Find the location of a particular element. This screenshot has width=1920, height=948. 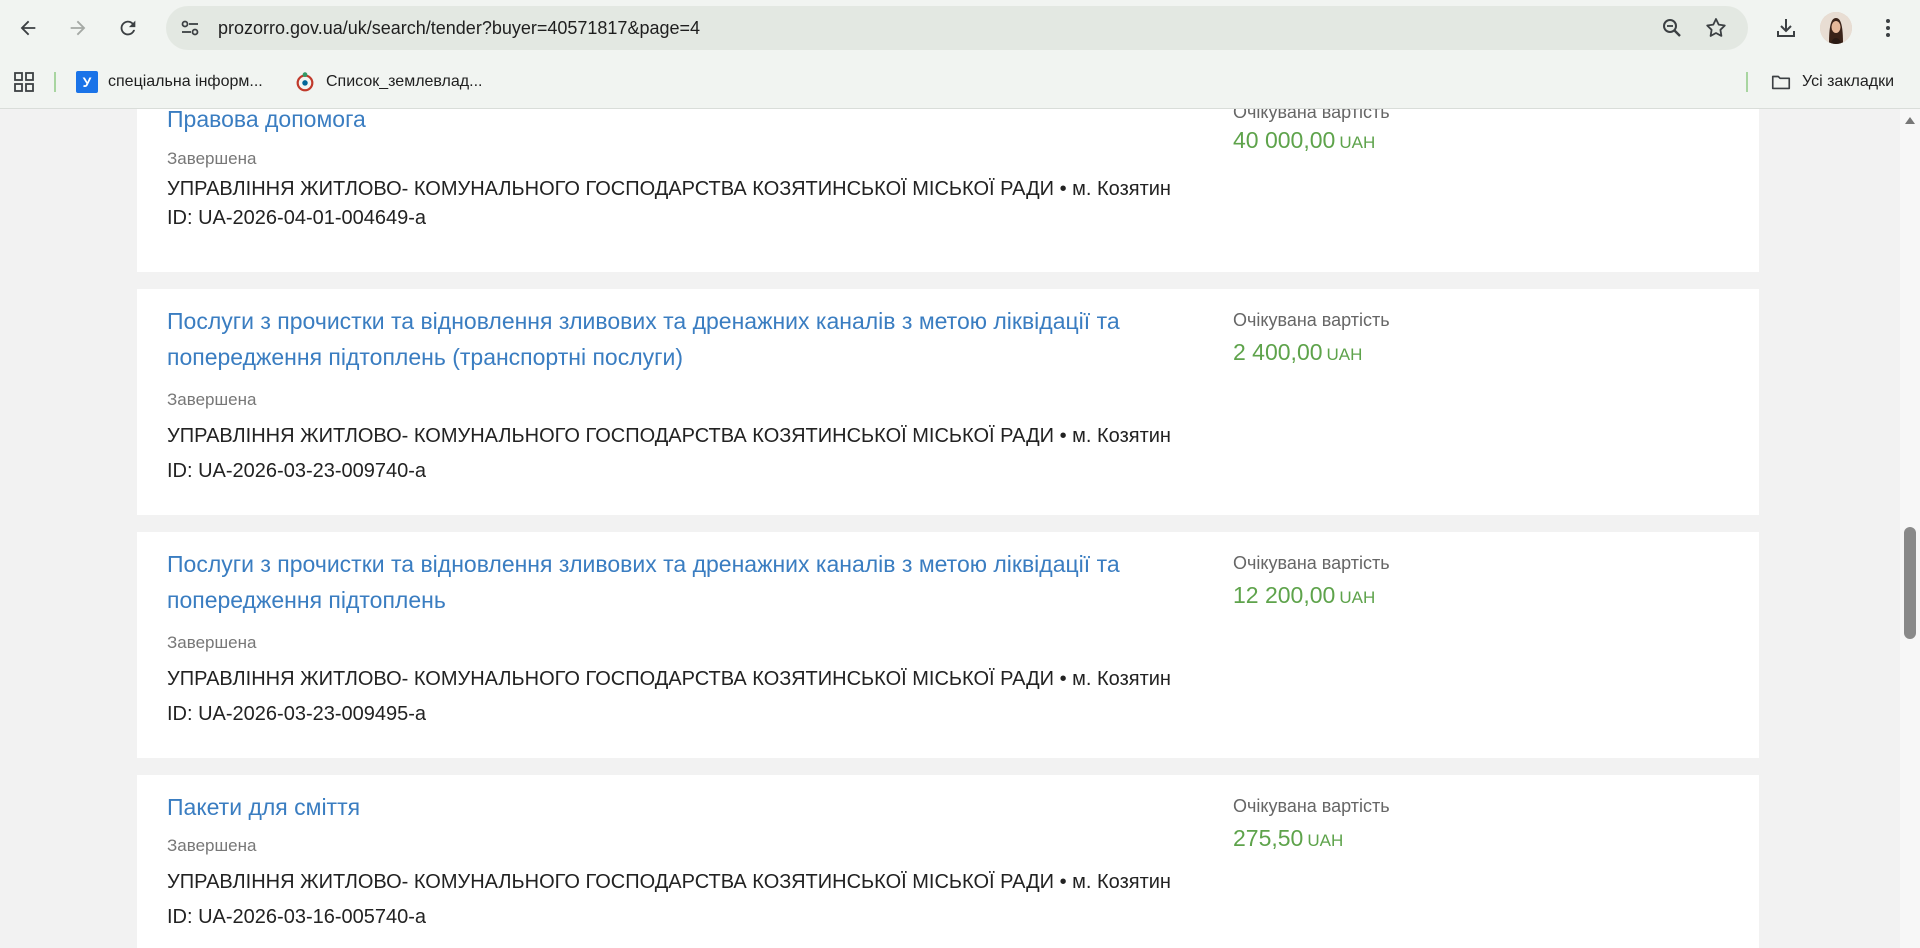

scrollbar-thumb is located at coordinates (1910, 583).